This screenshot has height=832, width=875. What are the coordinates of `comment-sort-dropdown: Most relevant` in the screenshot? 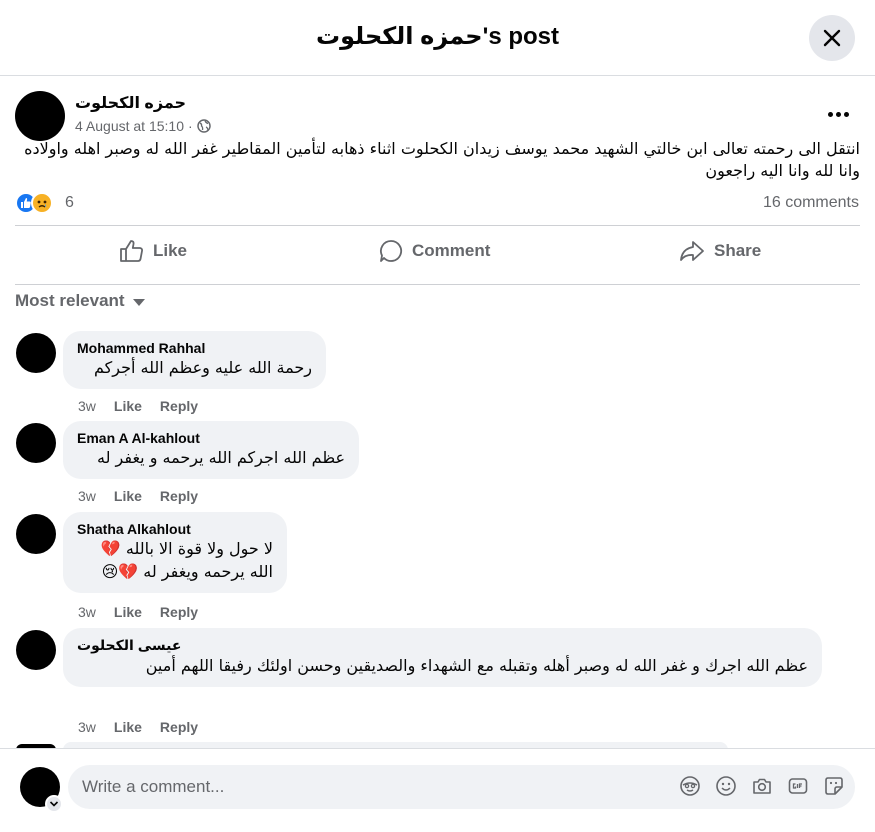 It's located at (80, 301).